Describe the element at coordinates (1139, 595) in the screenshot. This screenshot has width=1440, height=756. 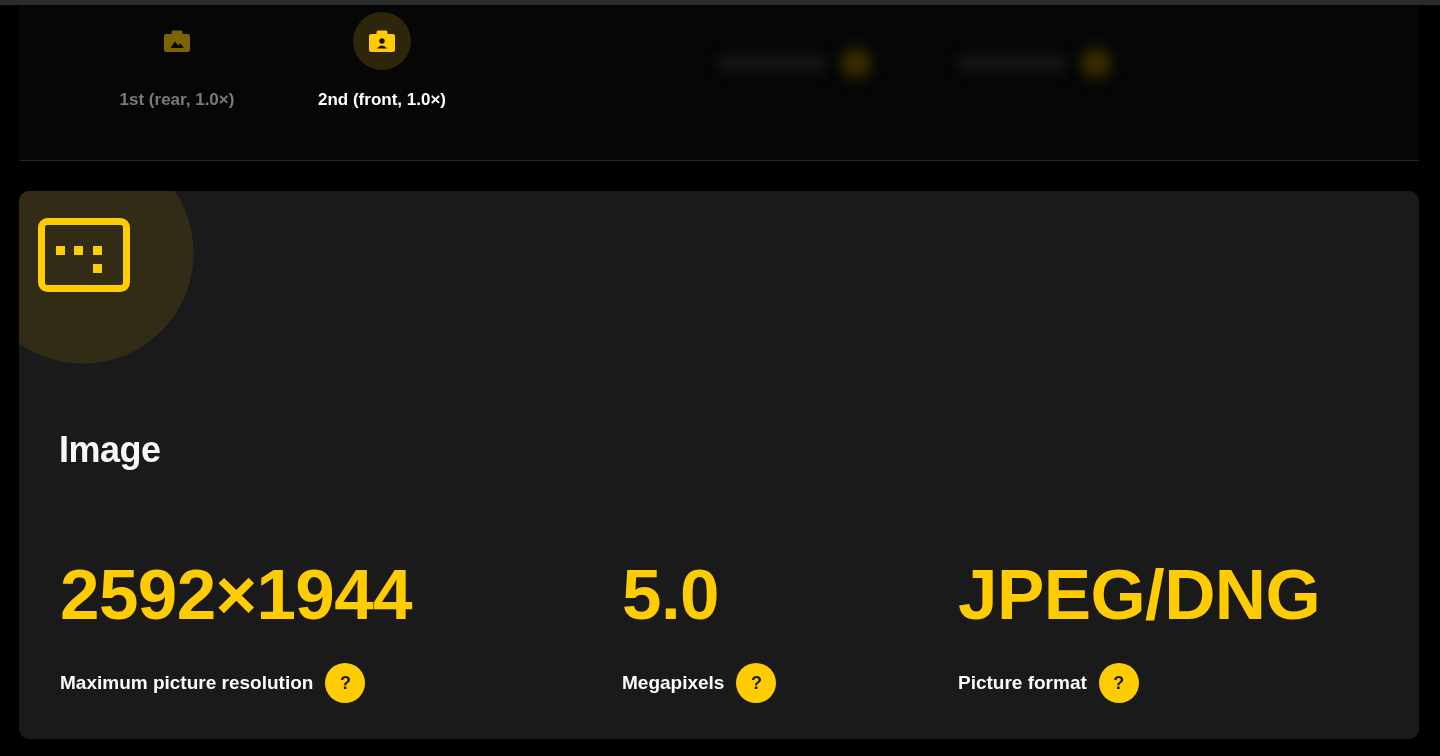
I see `stat-value: JPEG/DNG` at that location.